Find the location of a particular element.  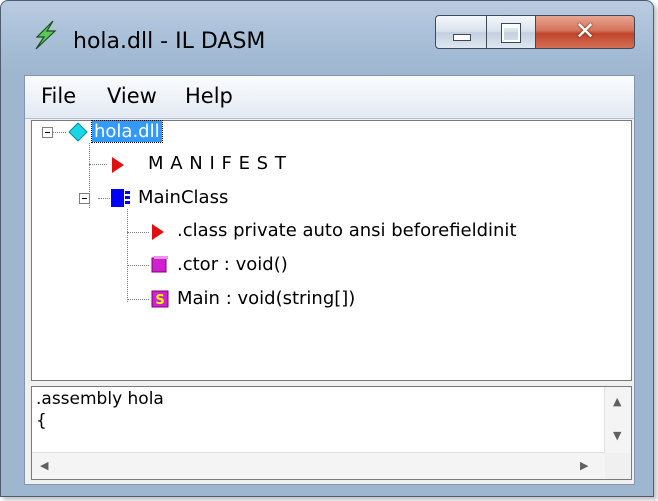

static-method-icon: S is located at coordinates (160, 299).